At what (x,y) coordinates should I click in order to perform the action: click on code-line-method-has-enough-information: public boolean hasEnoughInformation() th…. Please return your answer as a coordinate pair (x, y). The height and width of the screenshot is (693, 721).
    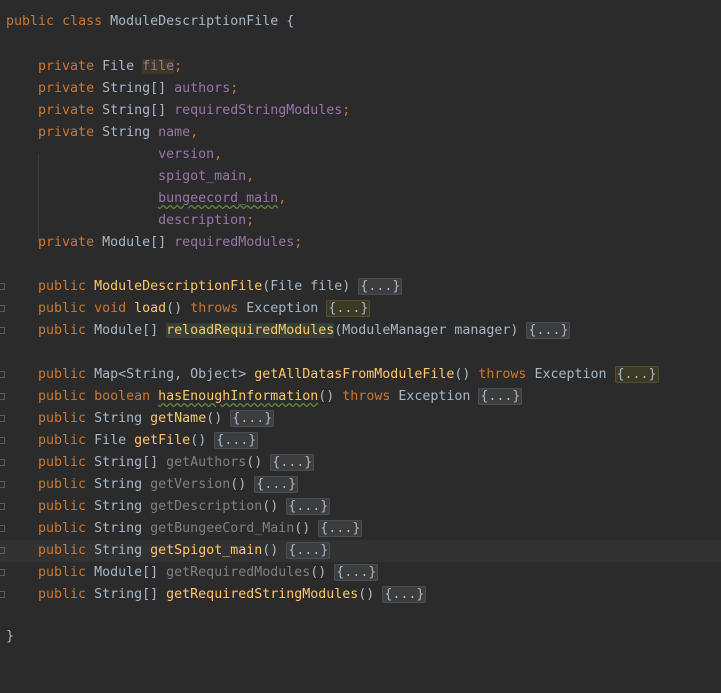
    Looking at the image, I should click on (360, 397).